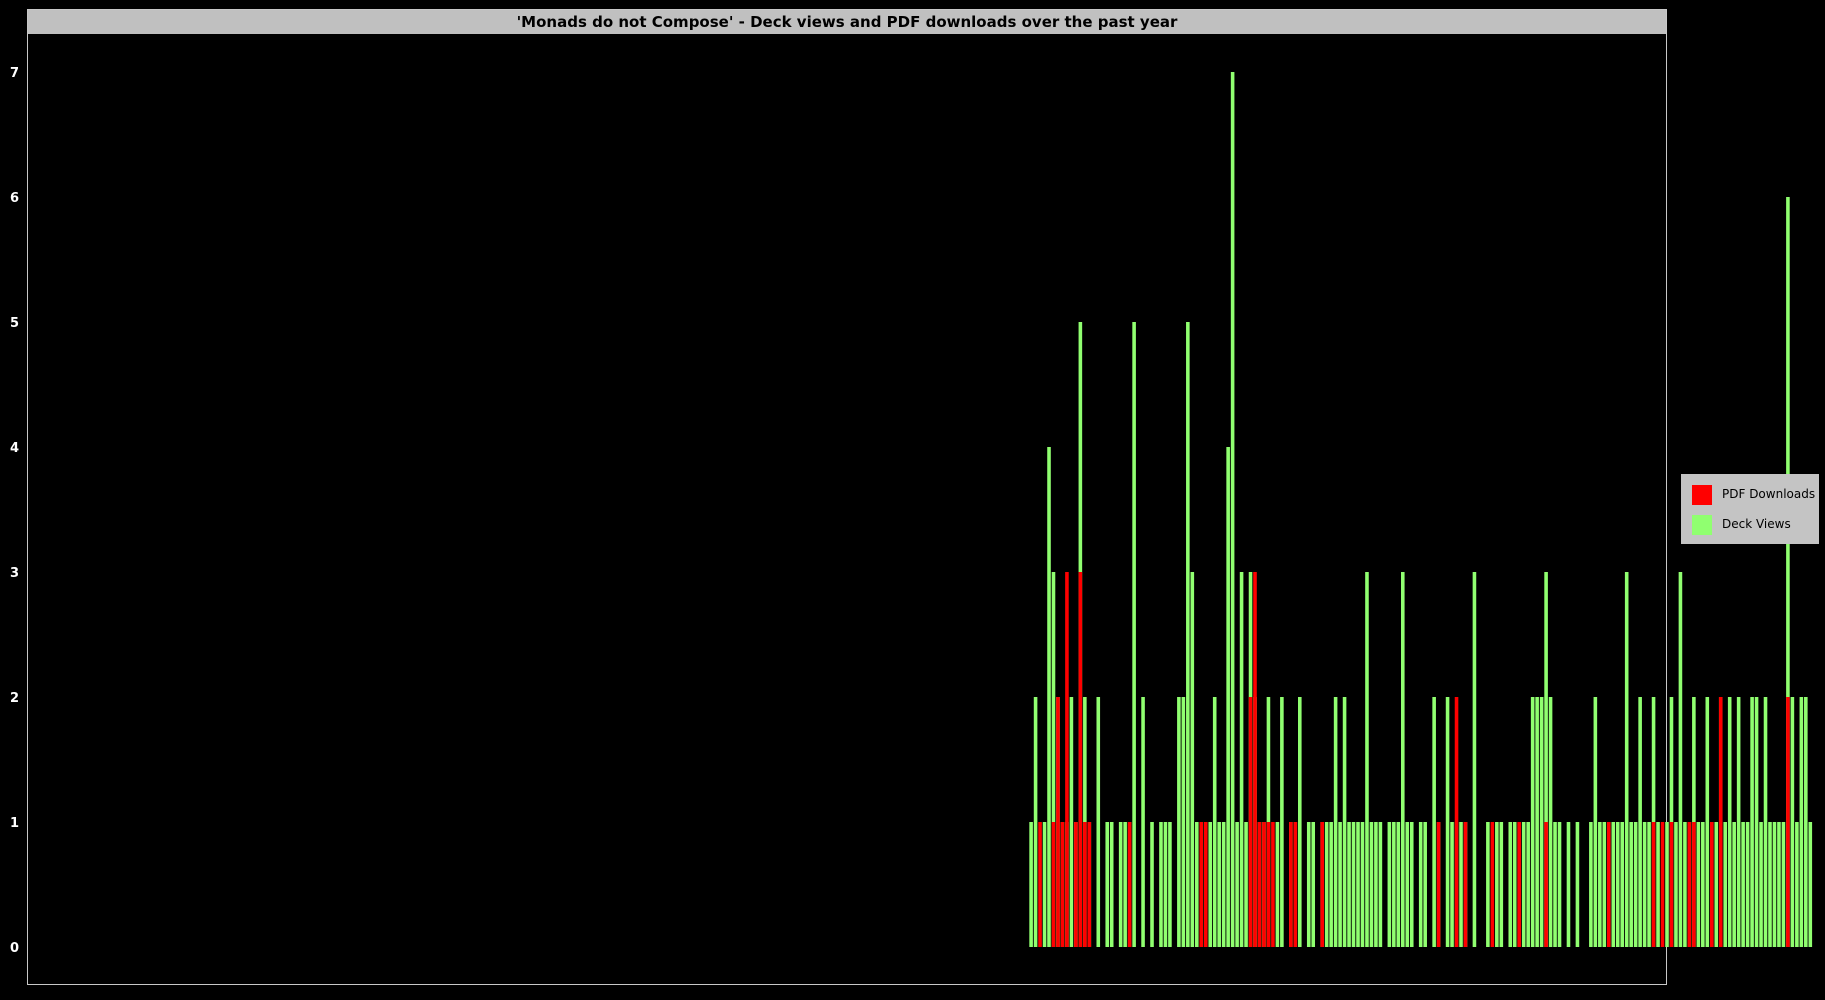 The height and width of the screenshot is (1000, 1825). What do you see at coordinates (14, 573) in the screenshot?
I see `y-tick-label: 3` at bounding box center [14, 573].